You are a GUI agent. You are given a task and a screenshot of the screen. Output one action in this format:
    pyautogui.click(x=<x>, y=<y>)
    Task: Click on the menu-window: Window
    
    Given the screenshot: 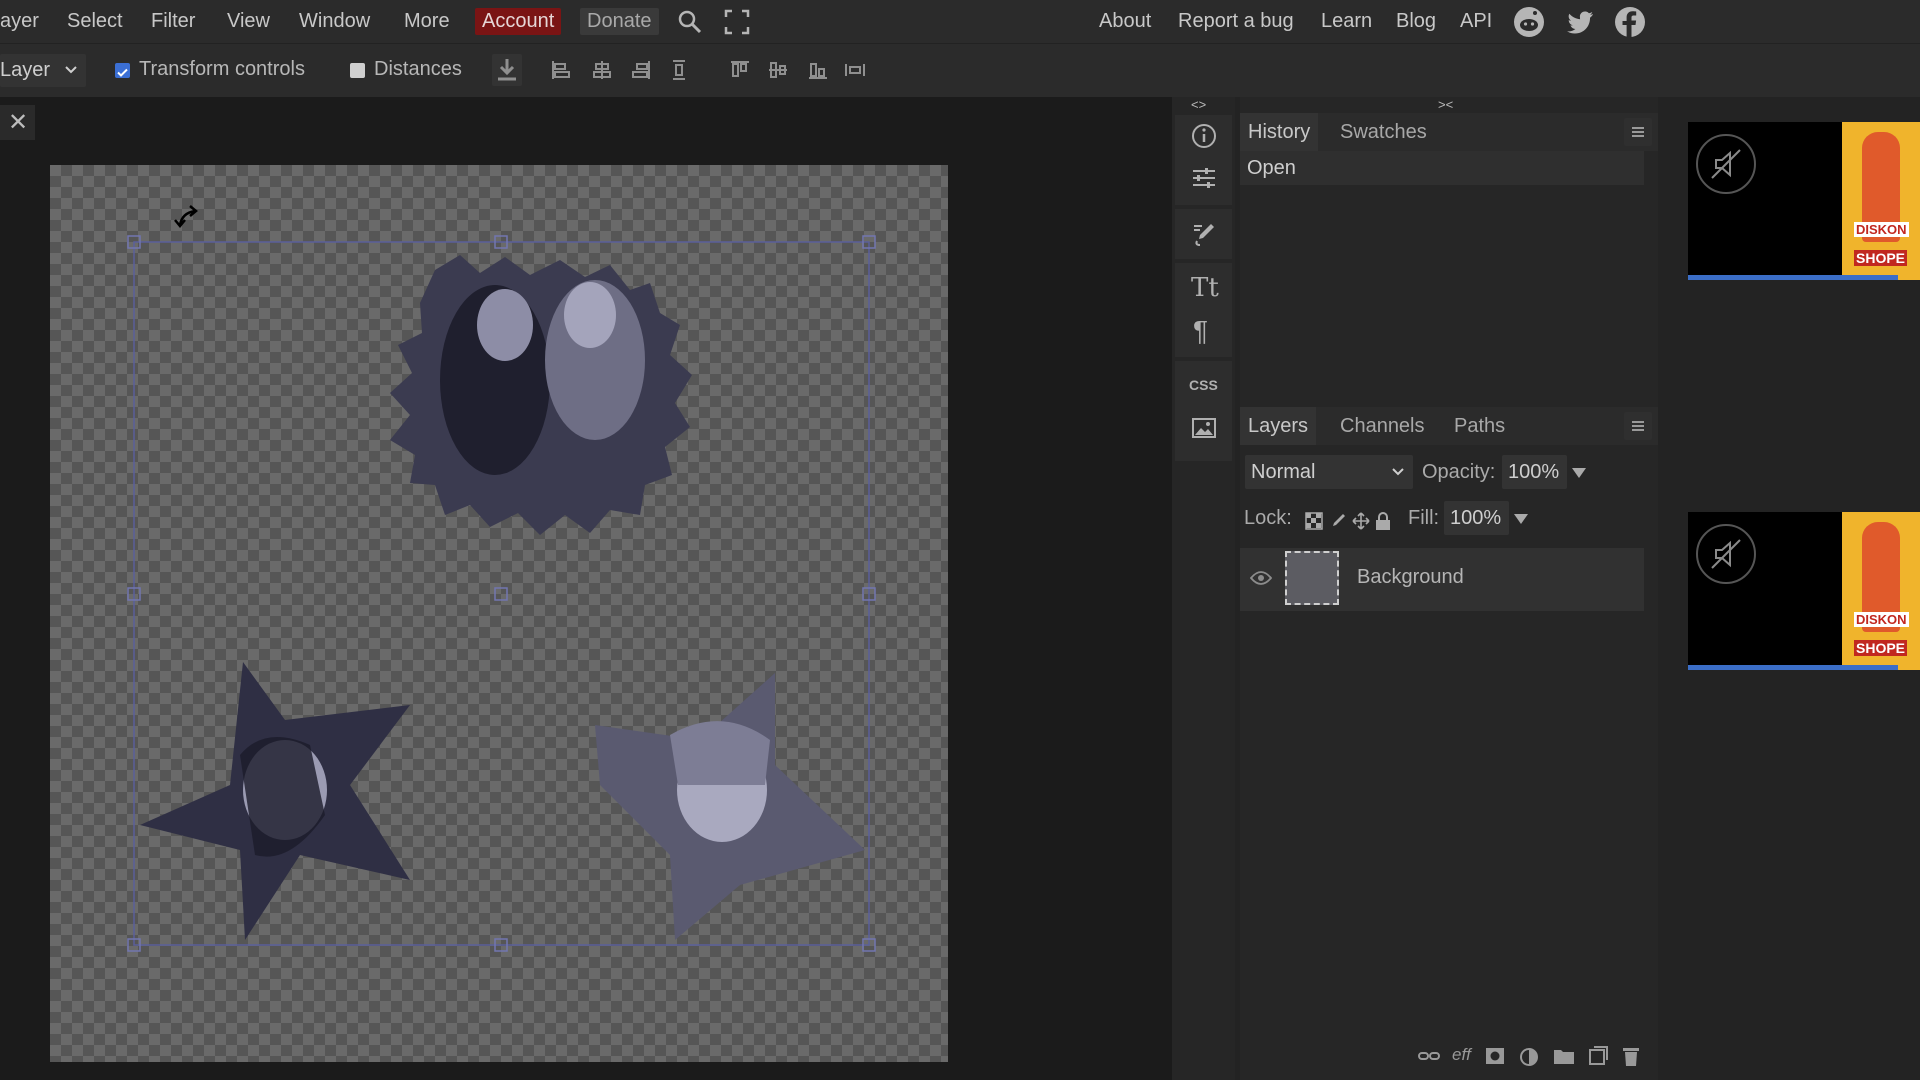 What is the action you would take?
    pyautogui.click(x=334, y=21)
    